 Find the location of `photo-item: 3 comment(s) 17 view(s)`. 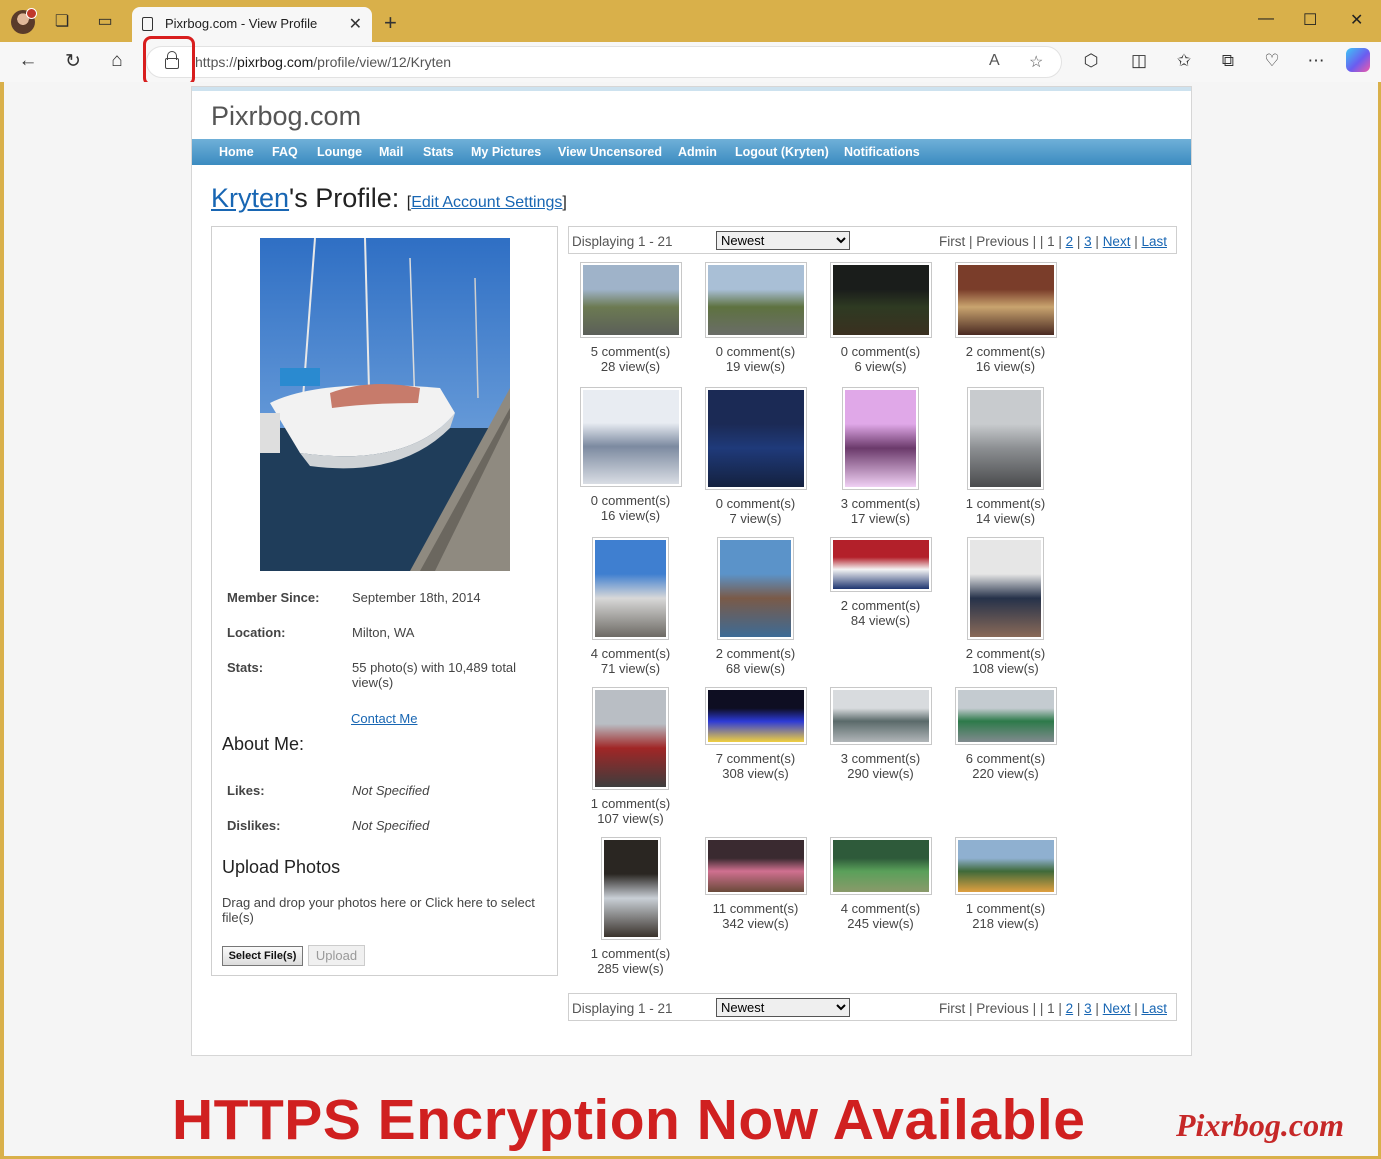

photo-item: 3 comment(s) 17 view(s) is located at coordinates (880, 456).